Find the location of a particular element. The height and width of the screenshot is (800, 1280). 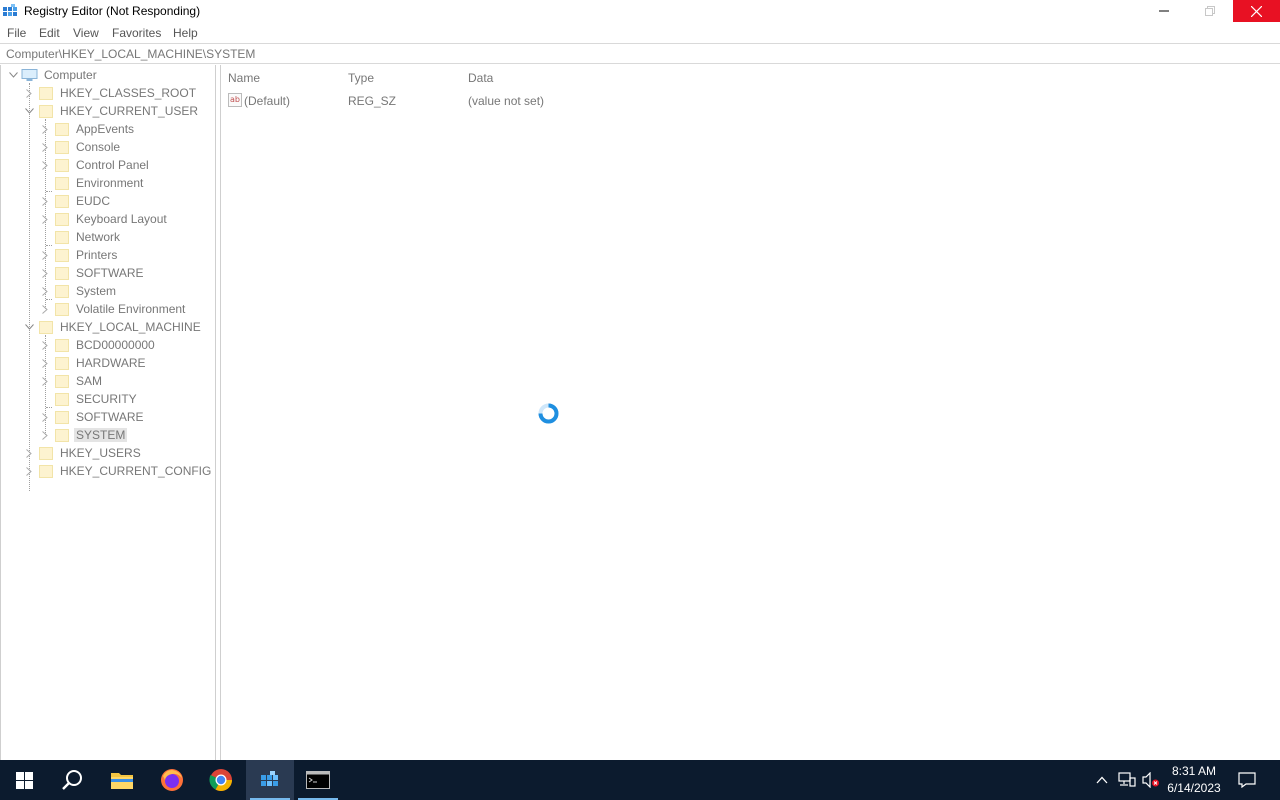

start-icon is located at coordinates (24, 780).